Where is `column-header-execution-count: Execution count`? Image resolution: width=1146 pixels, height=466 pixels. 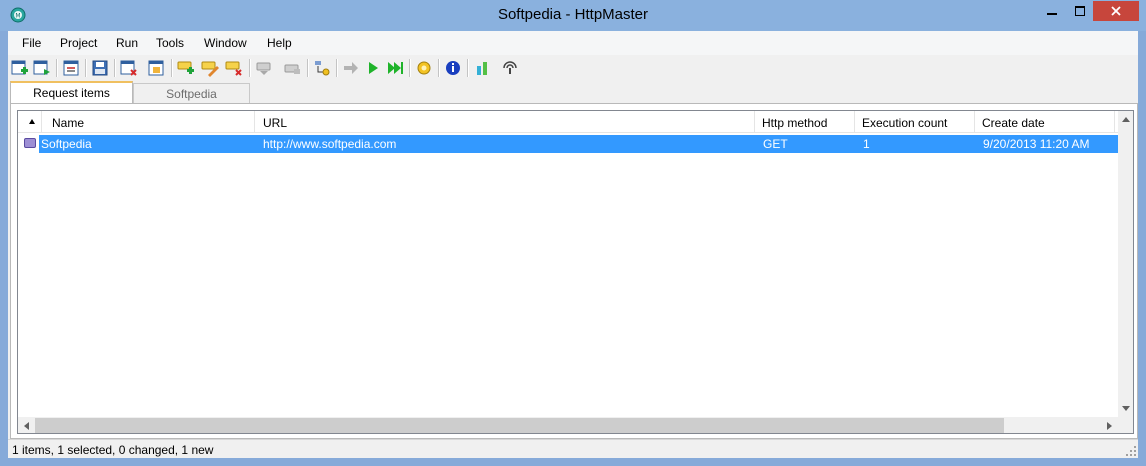
column-header-execution-count: Execution count is located at coordinates (915, 122).